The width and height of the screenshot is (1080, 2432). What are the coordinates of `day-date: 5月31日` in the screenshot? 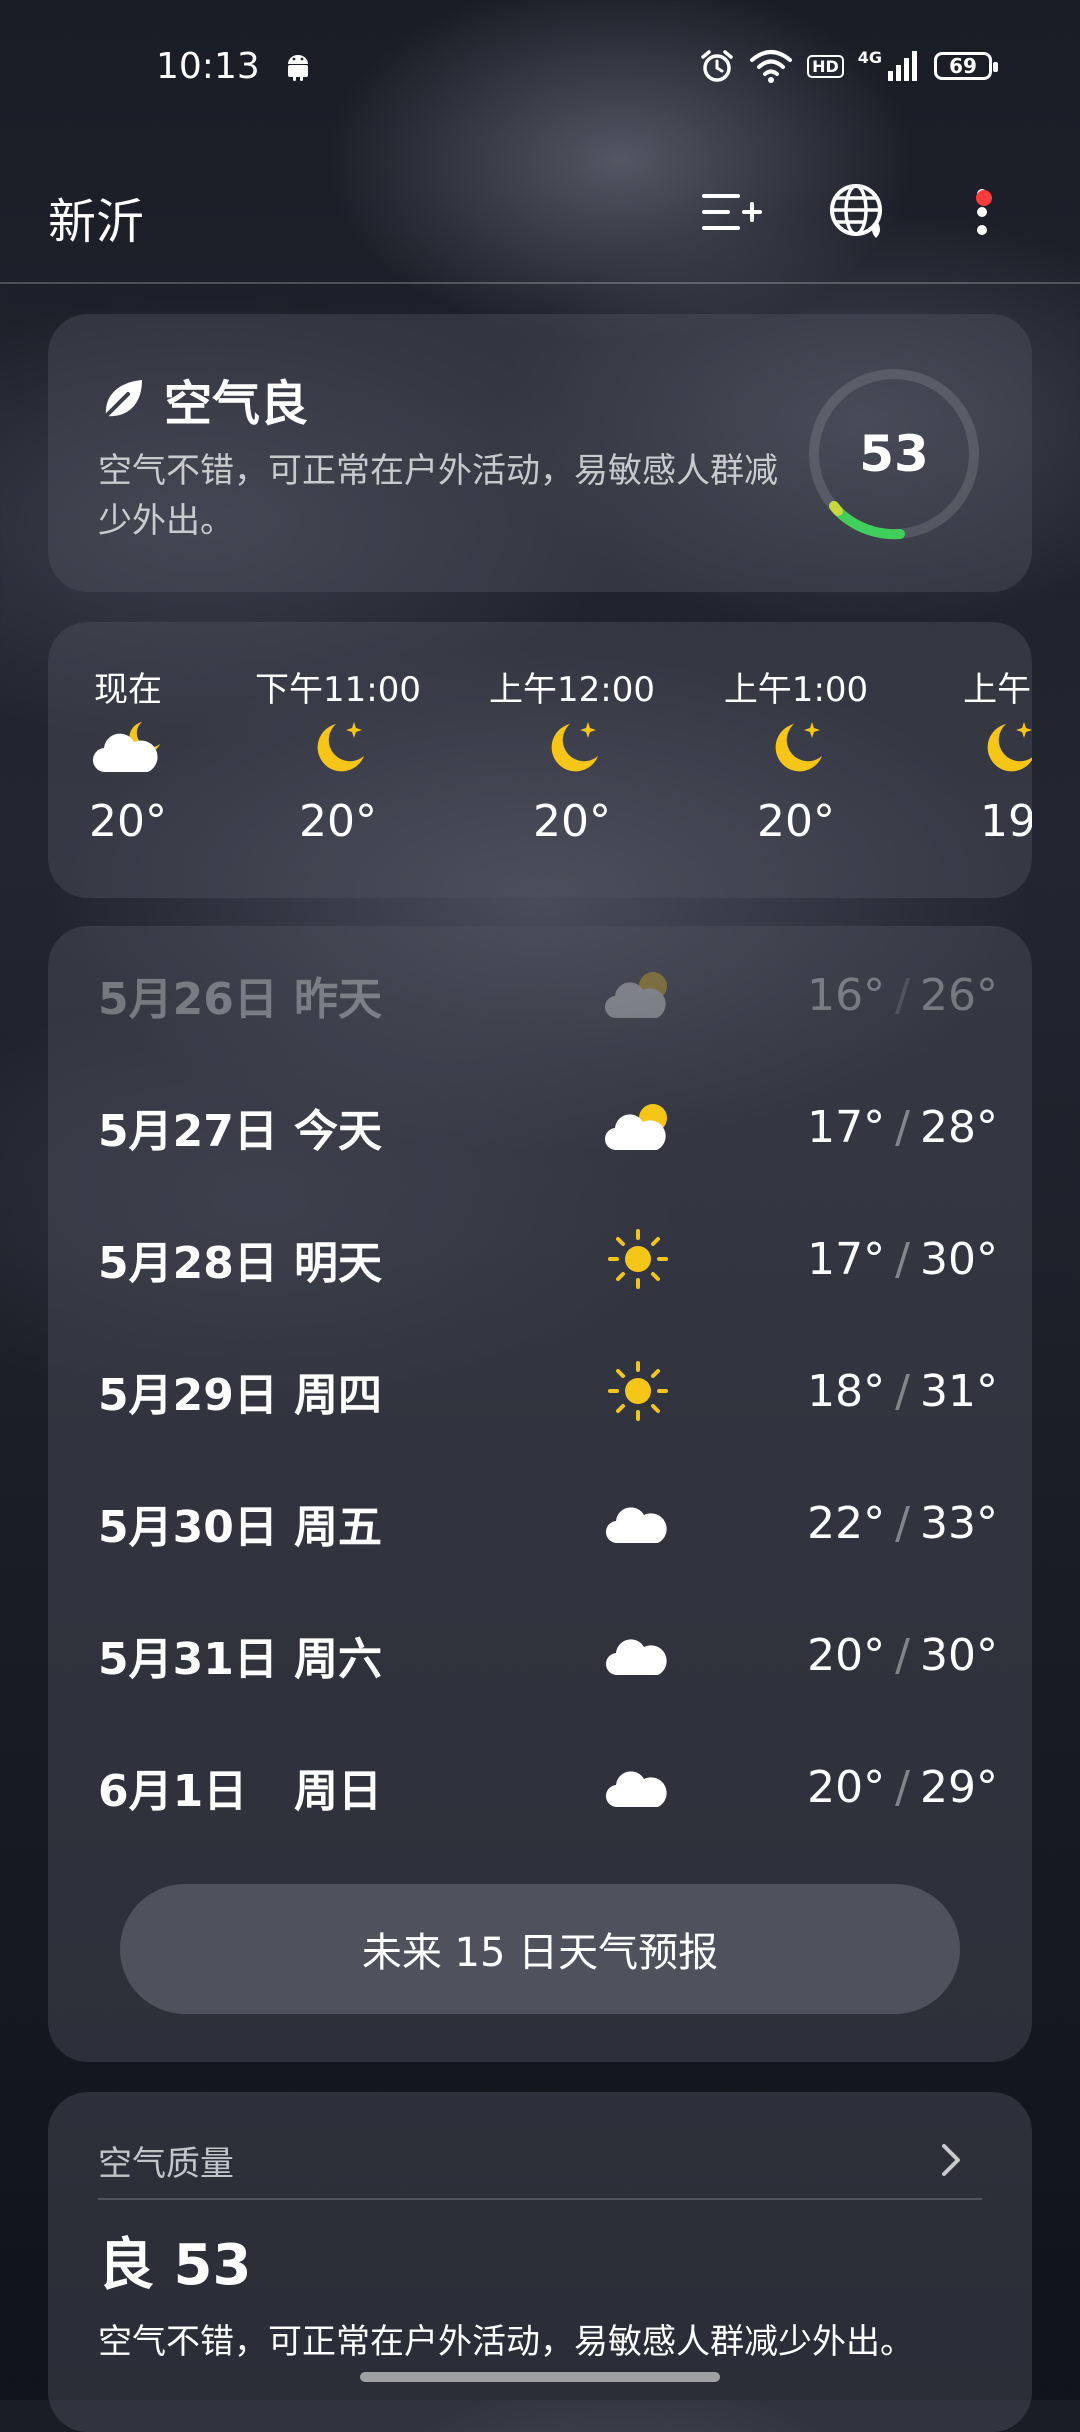 It's located at (188, 1659).